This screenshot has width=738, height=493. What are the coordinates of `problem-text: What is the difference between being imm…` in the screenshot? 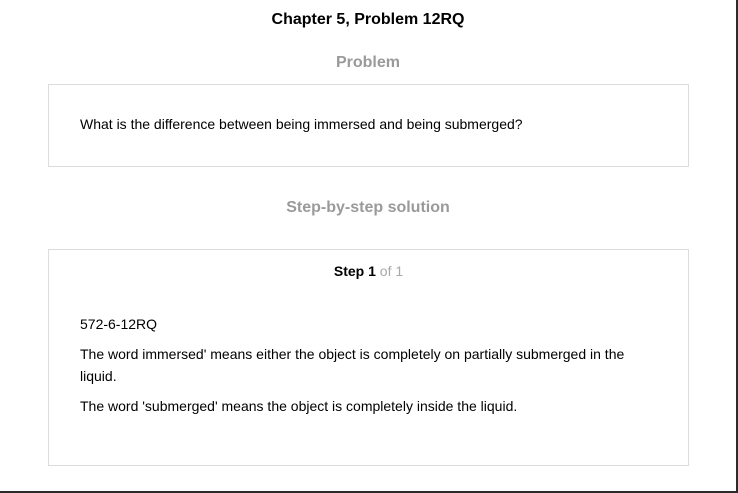 It's located at (301, 124).